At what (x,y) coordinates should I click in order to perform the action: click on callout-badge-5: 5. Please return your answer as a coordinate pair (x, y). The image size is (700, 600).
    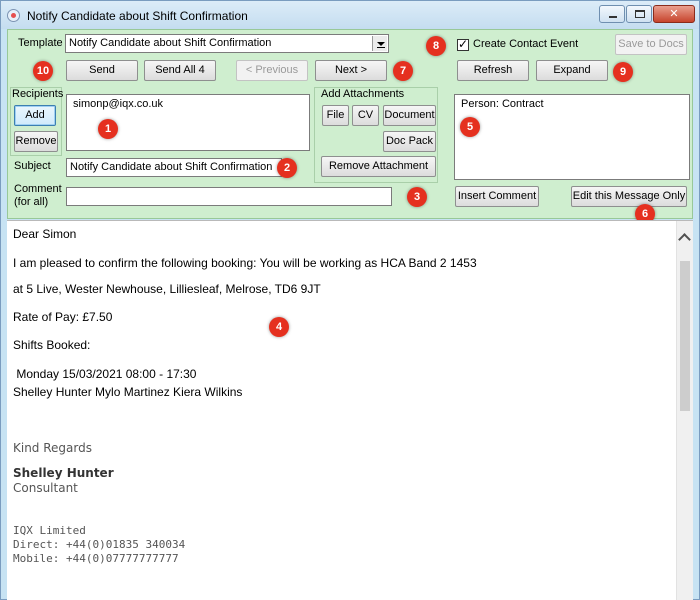
    Looking at the image, I should click on (470, 127).